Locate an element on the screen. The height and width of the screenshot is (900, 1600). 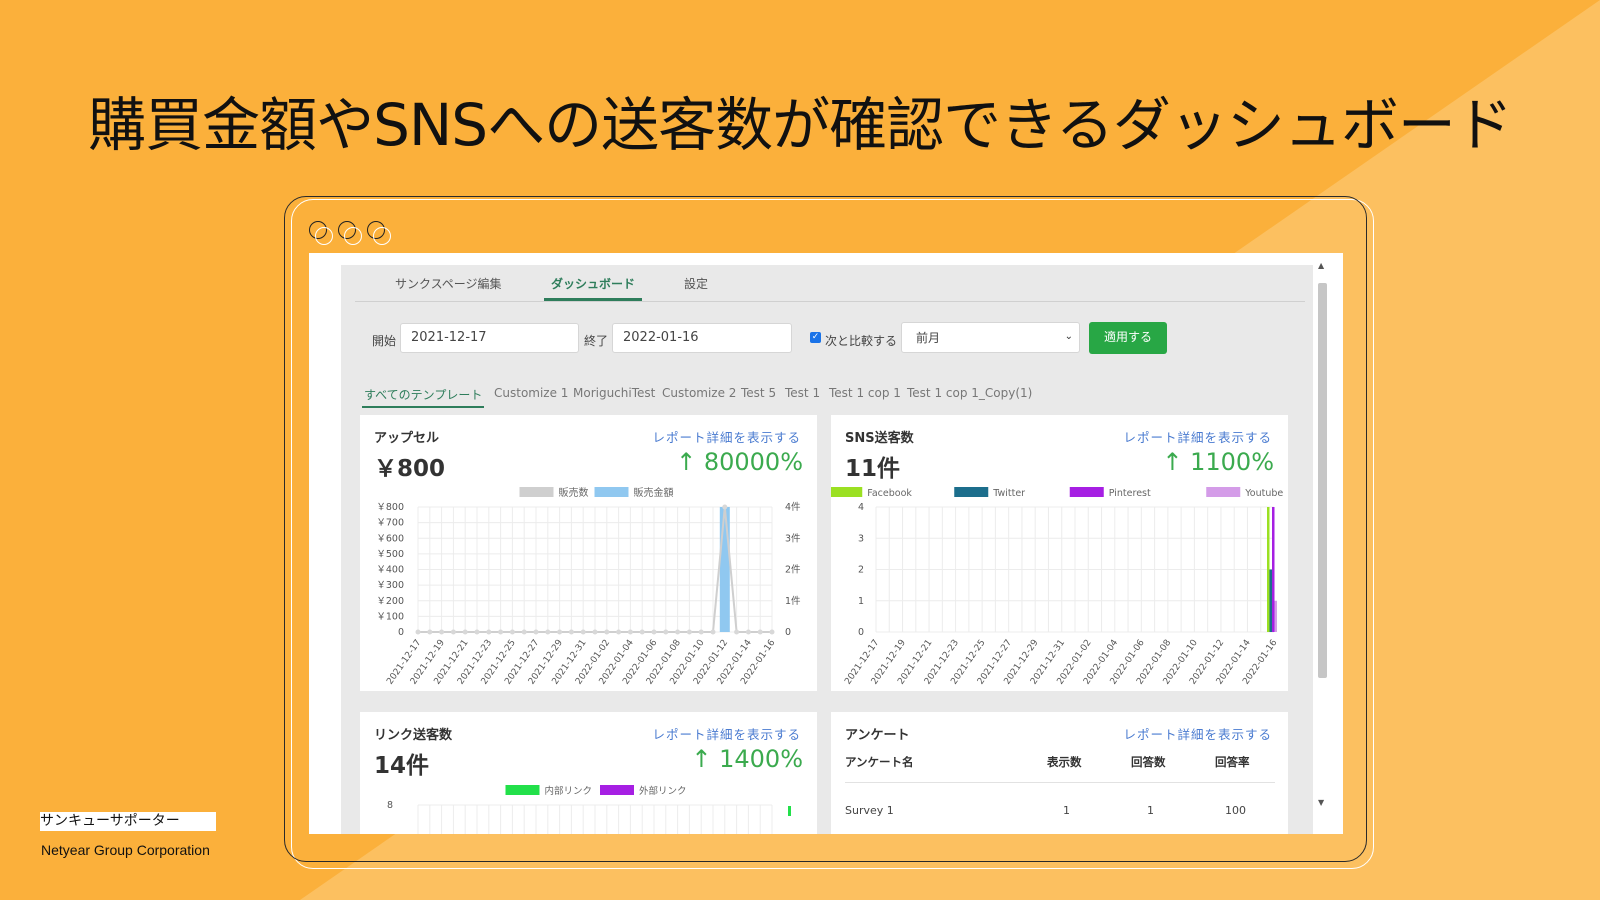
y-right-tick: 3件 is located at coordinates (793, 538).